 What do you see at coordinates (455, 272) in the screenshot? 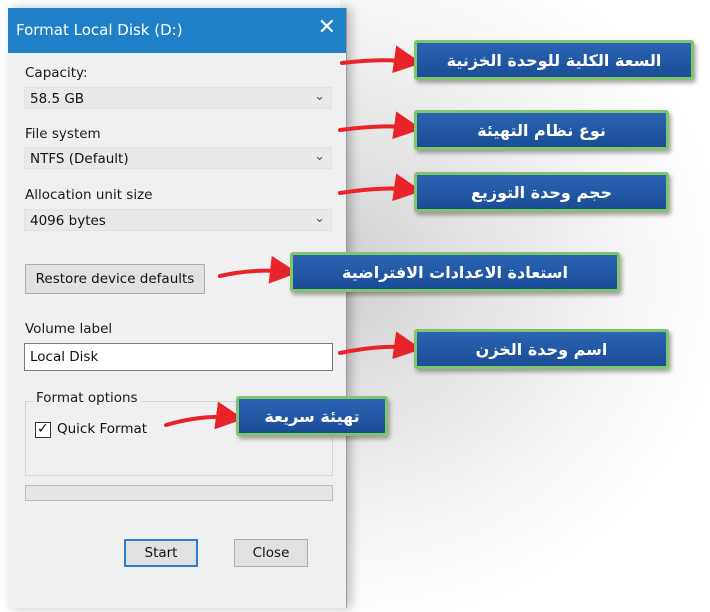
I see `callout-restore: استعادة الاعدادات الافتراضية` at bounding box center [455, 272].